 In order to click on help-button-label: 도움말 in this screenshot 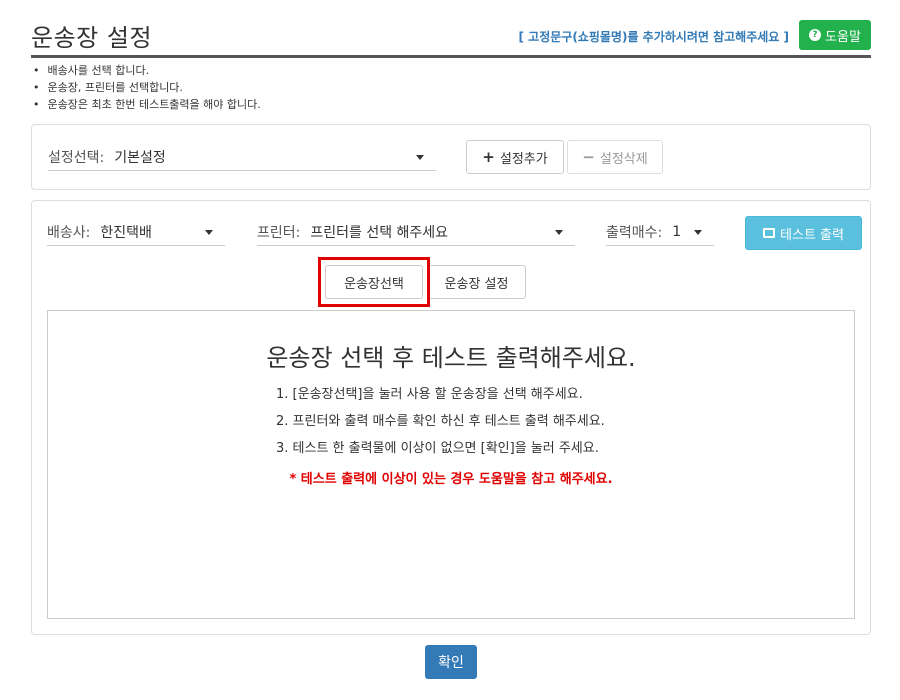, I will do `click(843, 37)`.